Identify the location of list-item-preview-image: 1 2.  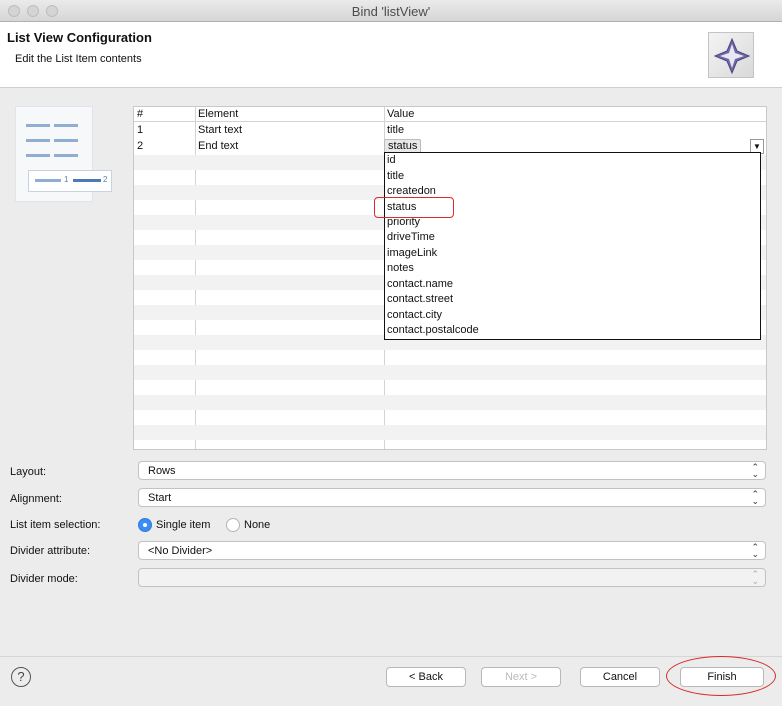
(63, 154).